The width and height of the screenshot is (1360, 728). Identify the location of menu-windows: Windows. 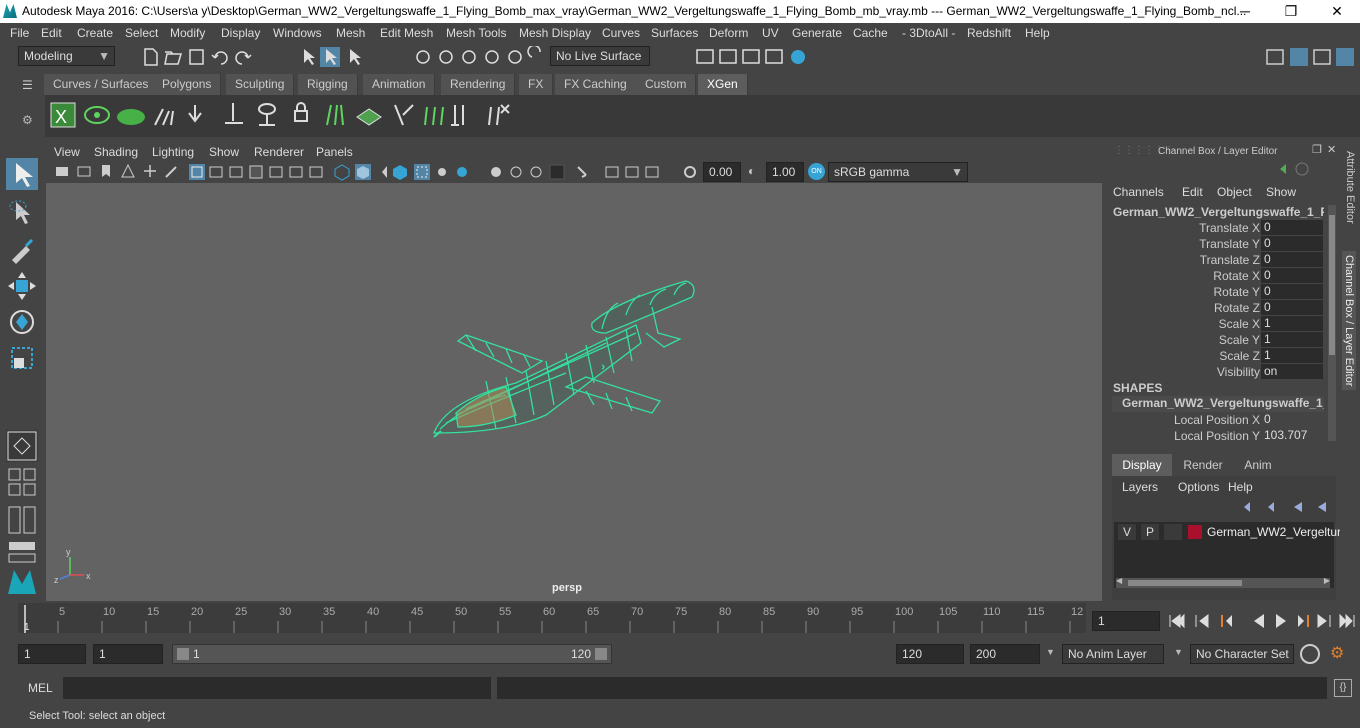
(297, 33).